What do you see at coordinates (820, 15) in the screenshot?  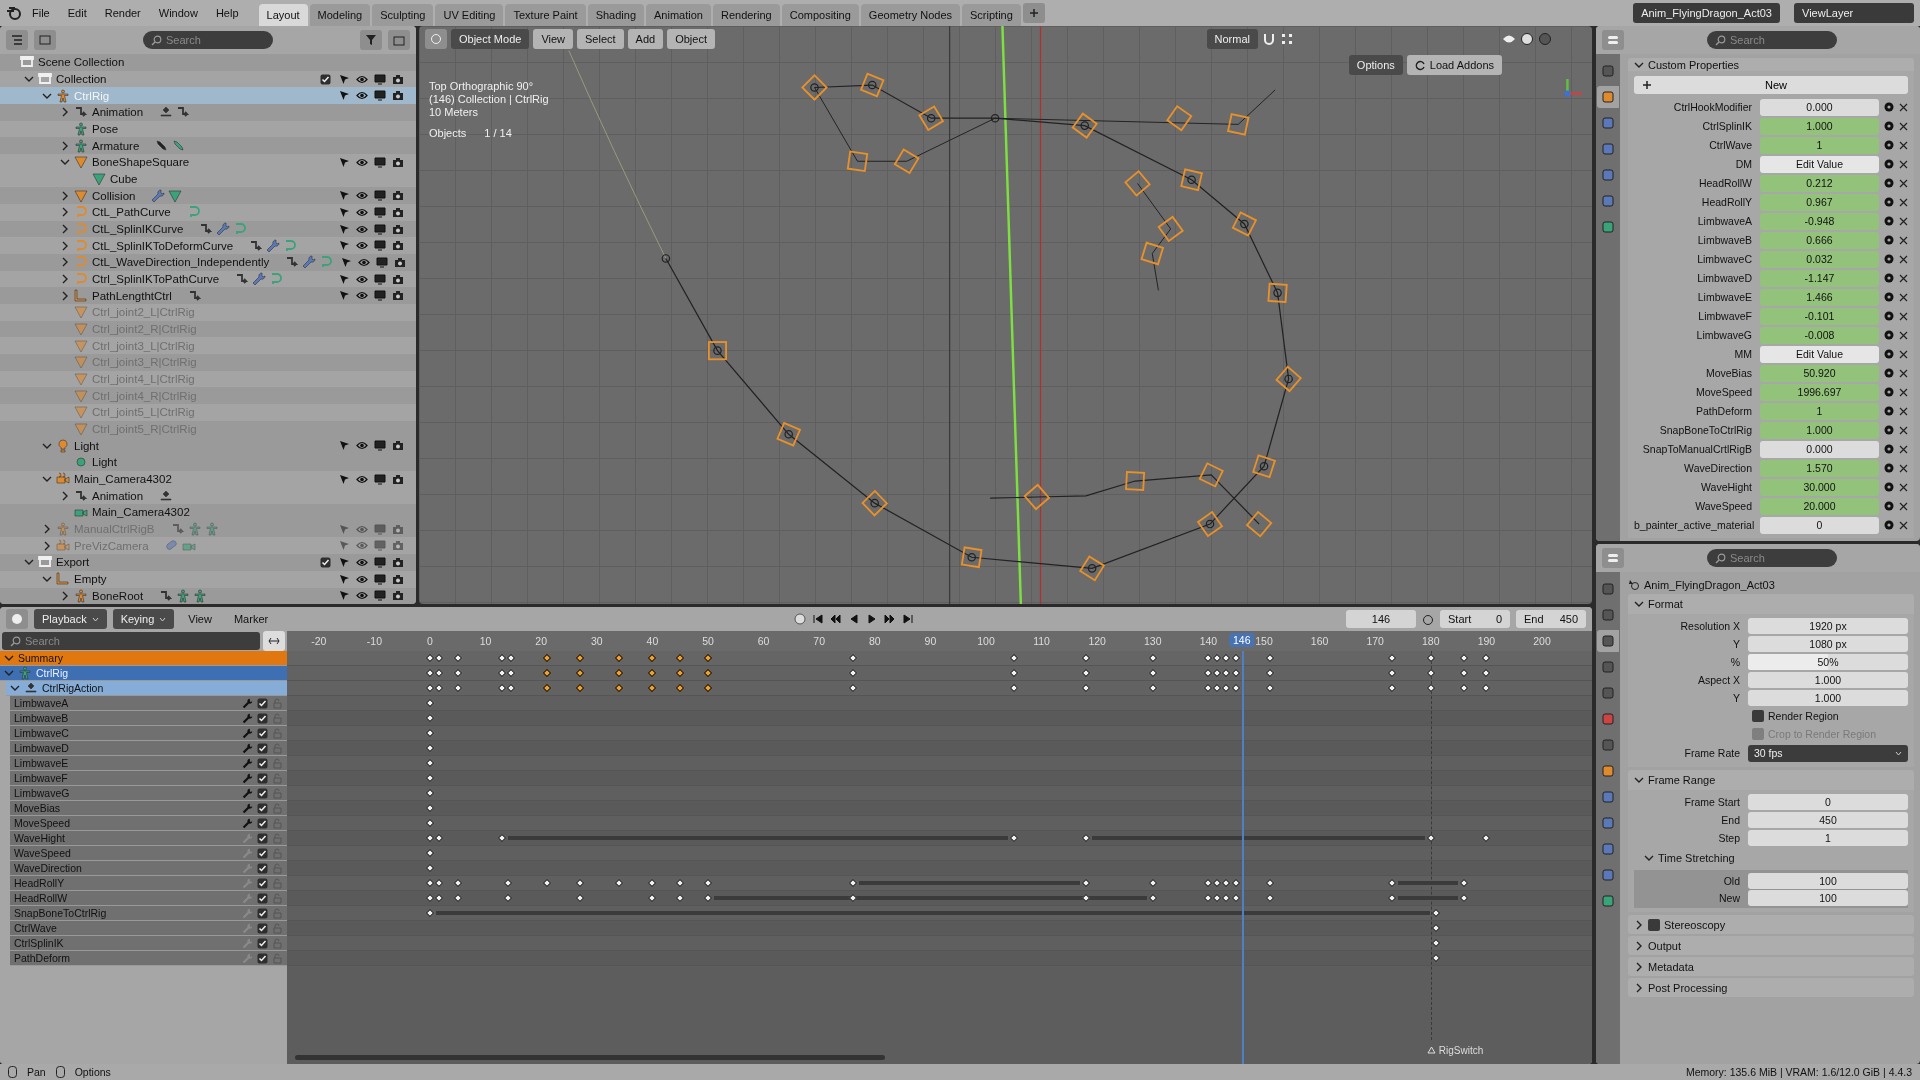 I see `workspace-tab: Compositing` at bounding box center [820, 15].